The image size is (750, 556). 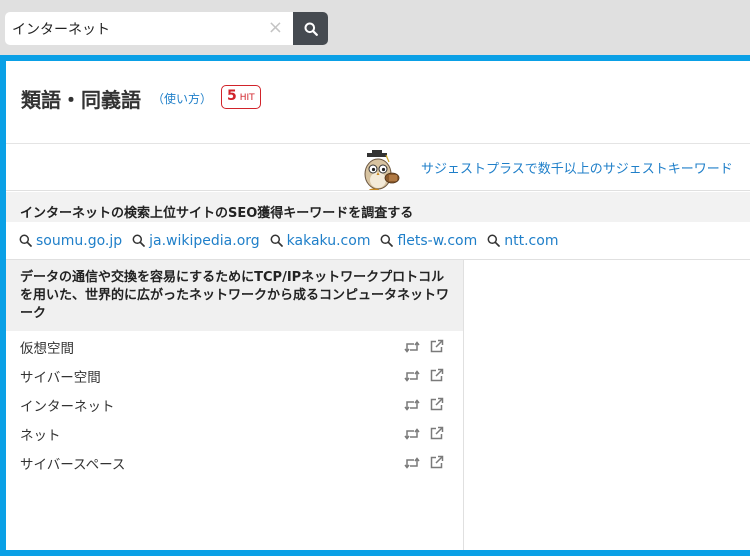 I want to click on seo-title: インターネットの検索上位サイトのSEO獲得キーワードを調査する, so click(x=217, y=213).